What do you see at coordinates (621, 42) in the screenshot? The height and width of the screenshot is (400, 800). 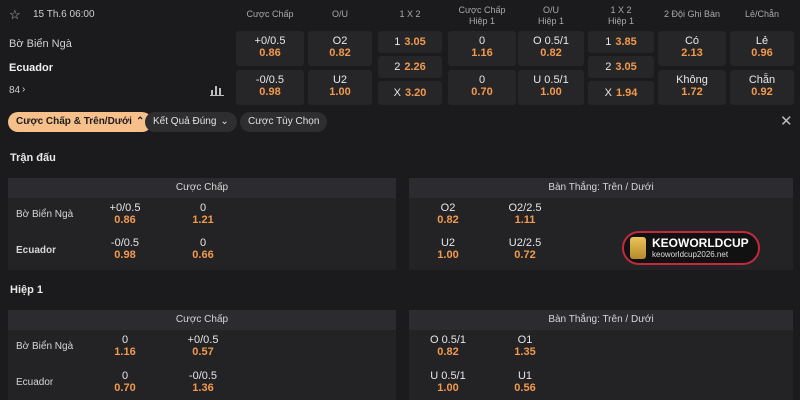 I see `odds-1x2-h1-home: 1 3.85` at bounding box center [621, 42].